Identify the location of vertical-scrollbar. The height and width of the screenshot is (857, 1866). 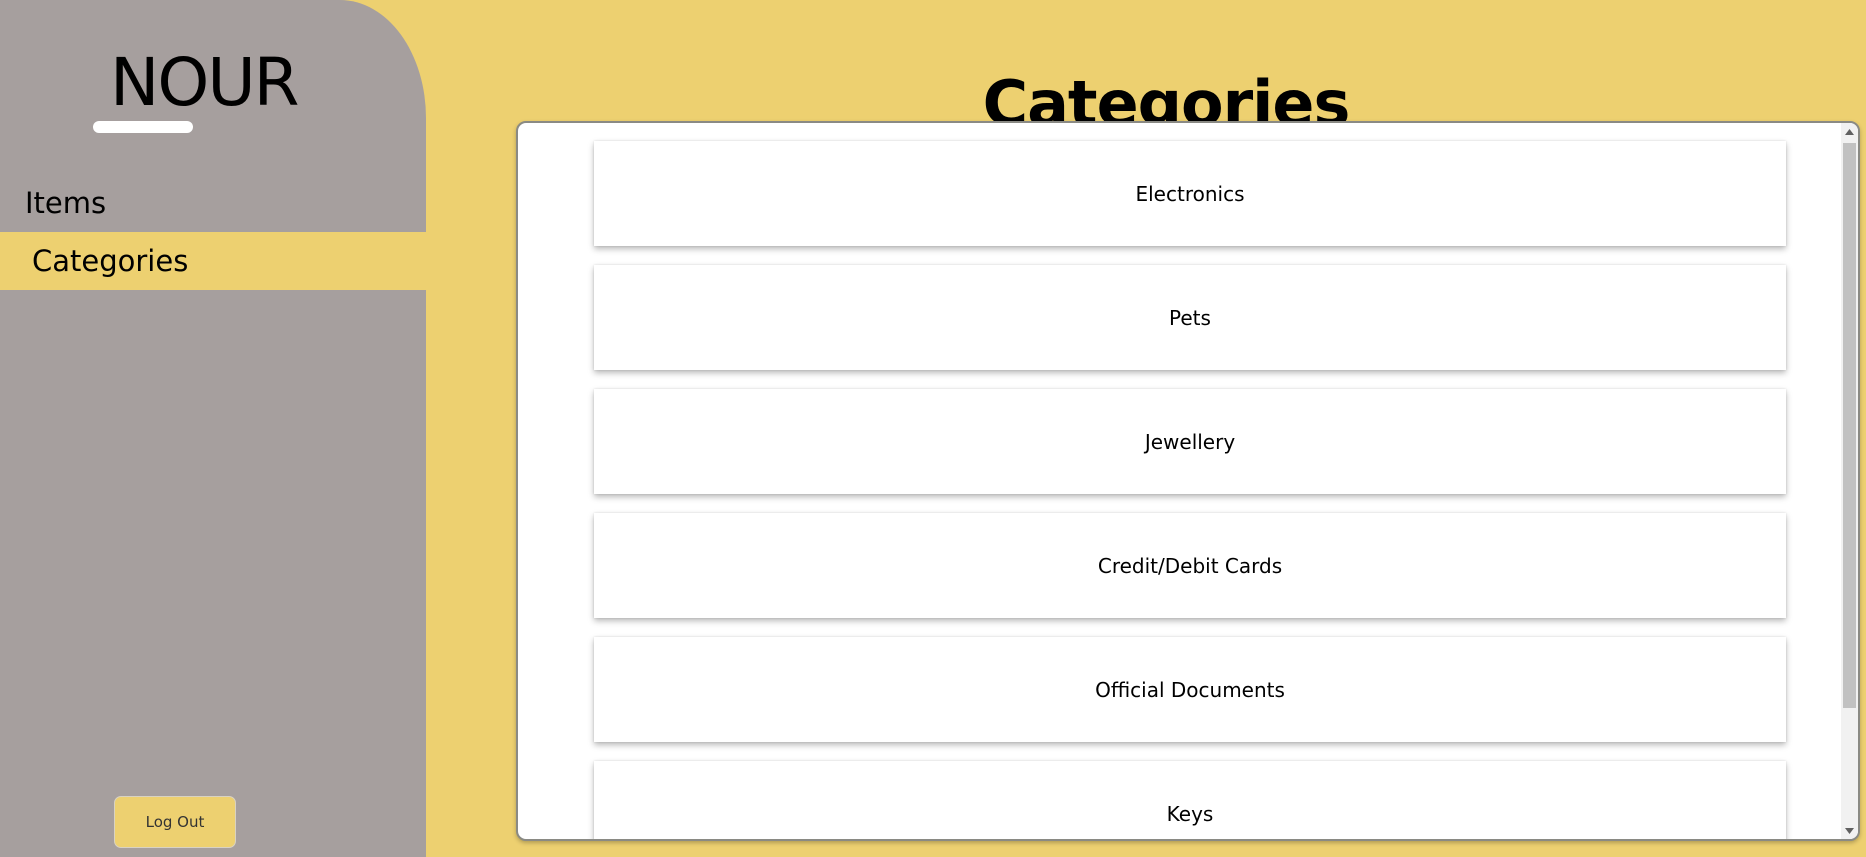
(1849, 481).